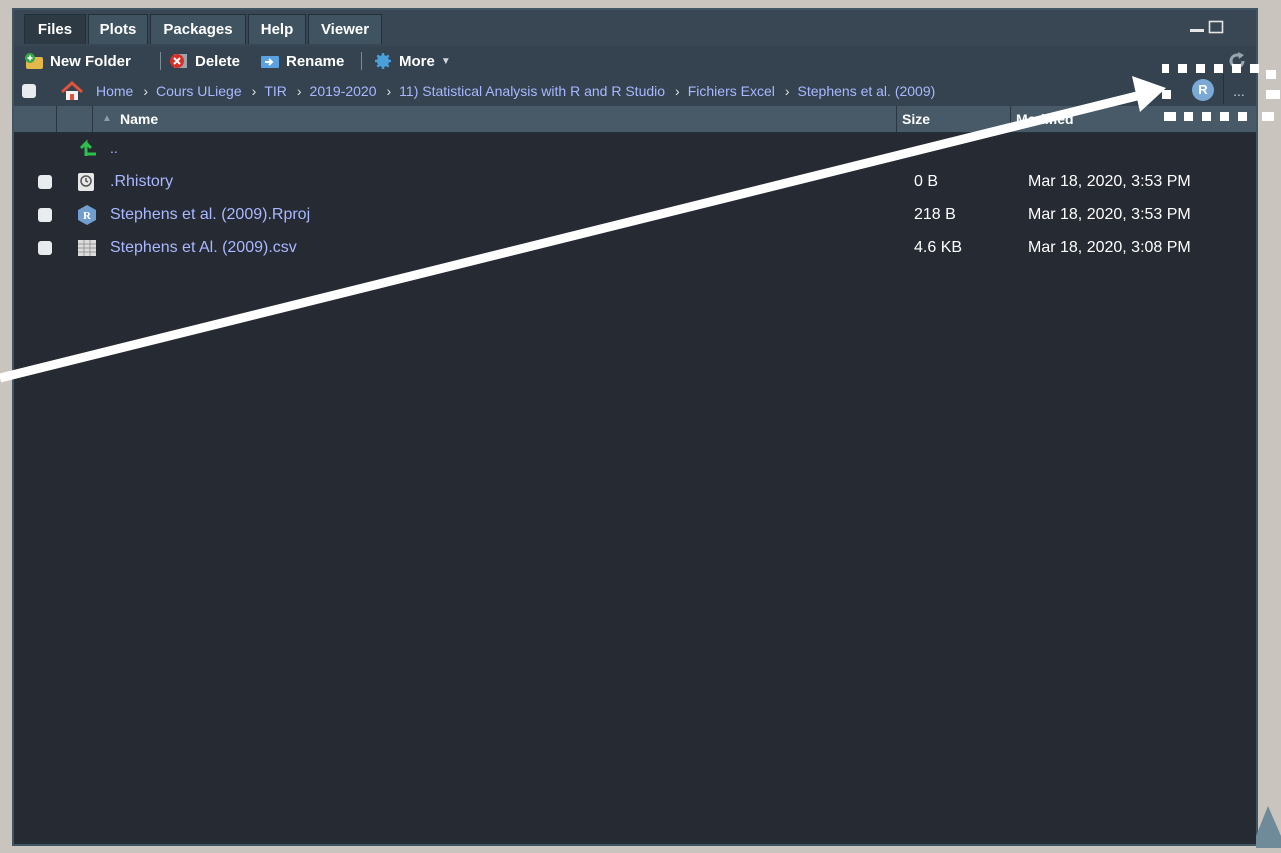 The width and height of the screenshot is (1281, 853). Describe the element at coordinates (345, 29) in the screenshot. I see `tab-viewer: Viewer` at that location.